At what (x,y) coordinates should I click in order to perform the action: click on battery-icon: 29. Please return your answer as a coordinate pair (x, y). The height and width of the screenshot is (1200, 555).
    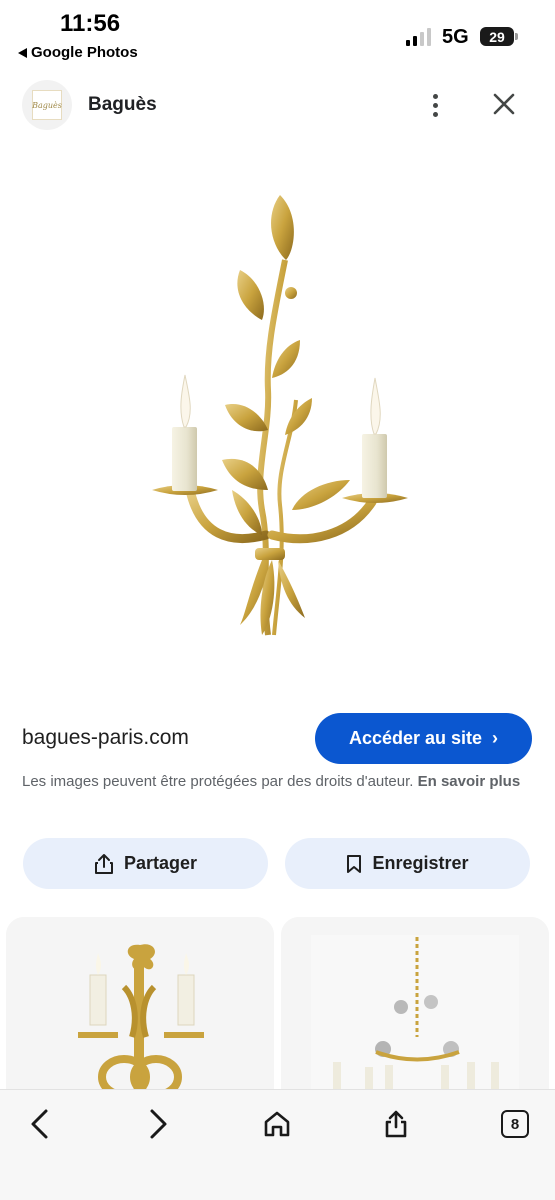
    Looking at the image, I should click on (497, 36).